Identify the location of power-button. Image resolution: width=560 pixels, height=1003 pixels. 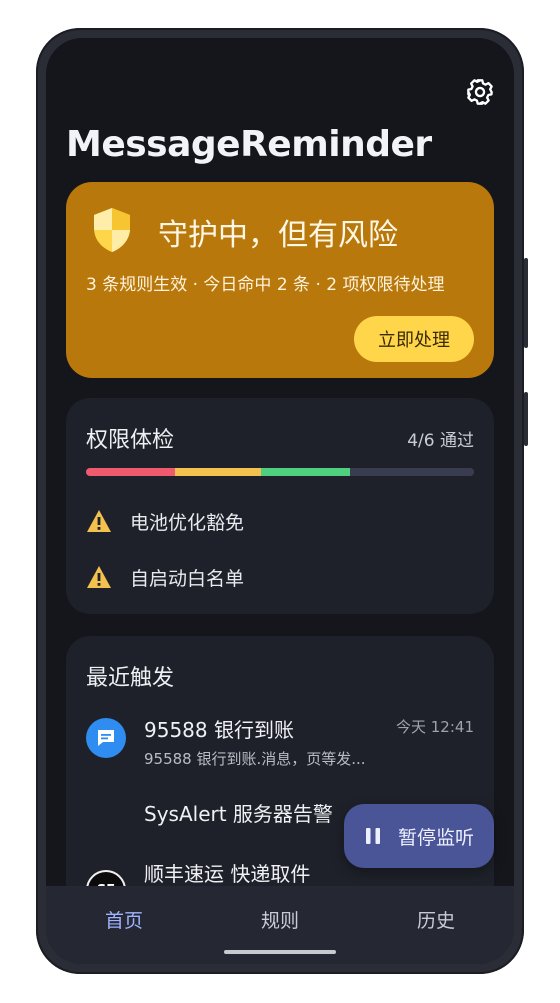
(526, 419).